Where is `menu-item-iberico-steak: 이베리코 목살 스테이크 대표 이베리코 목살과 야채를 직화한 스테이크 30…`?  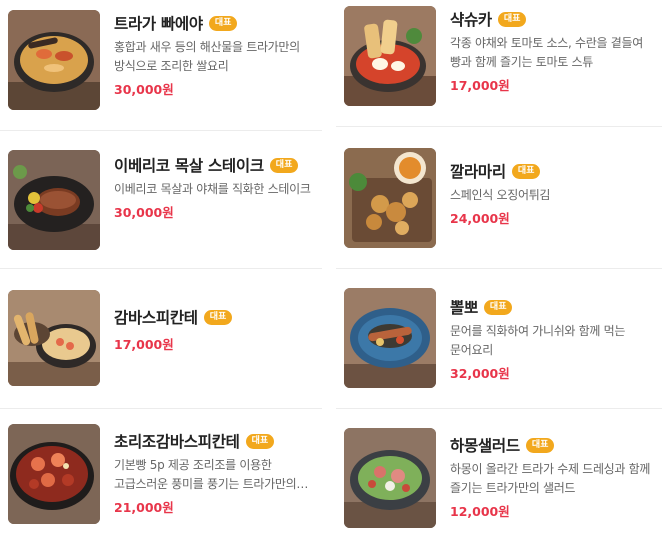
menu-item-iberico-steak: 이베리코 목살 스테이크 대표 이베리코 목살과 야채를 직화한 스테이크 30… is located at coordinates (161, 205).